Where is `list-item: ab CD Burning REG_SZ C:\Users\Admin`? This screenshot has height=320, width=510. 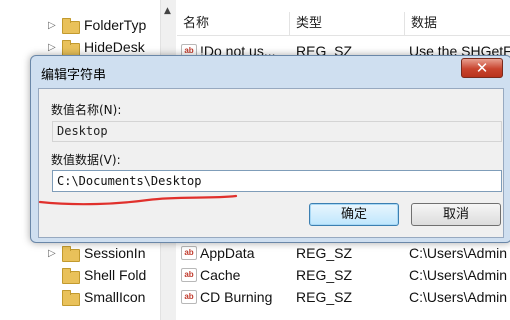
list-item: ab CD Burning REG_SZ C:\Users\Admin is located at coordinates (343, 297).